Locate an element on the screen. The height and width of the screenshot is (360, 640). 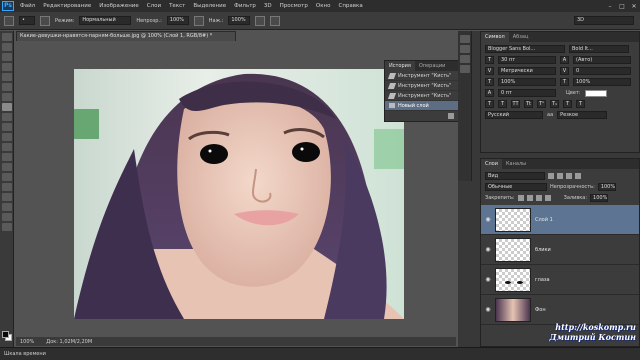
menu-layers: Слои is located at coordinates (154, 6).